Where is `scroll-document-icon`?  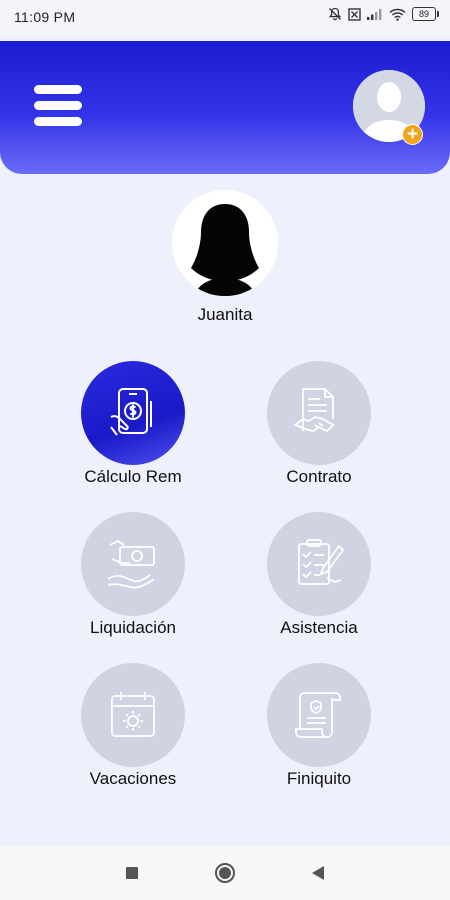
scroll-document-icon is located at coordinates (318, 715).